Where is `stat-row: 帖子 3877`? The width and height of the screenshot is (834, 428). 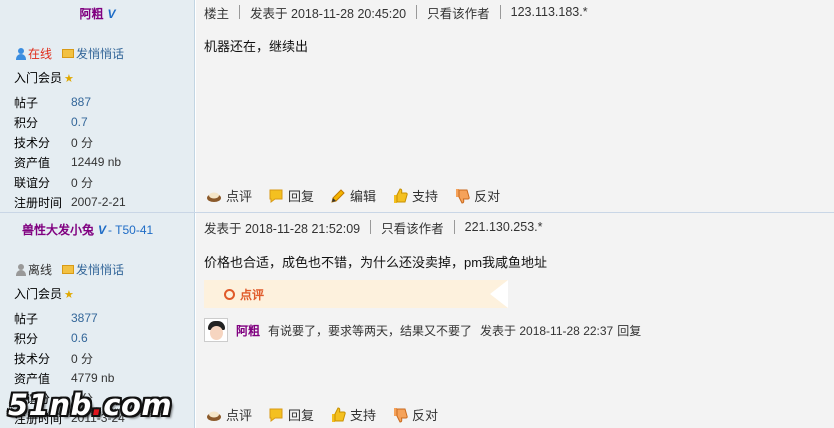 stat-row: 帖子 3877 is located at coordinates (69, 318).